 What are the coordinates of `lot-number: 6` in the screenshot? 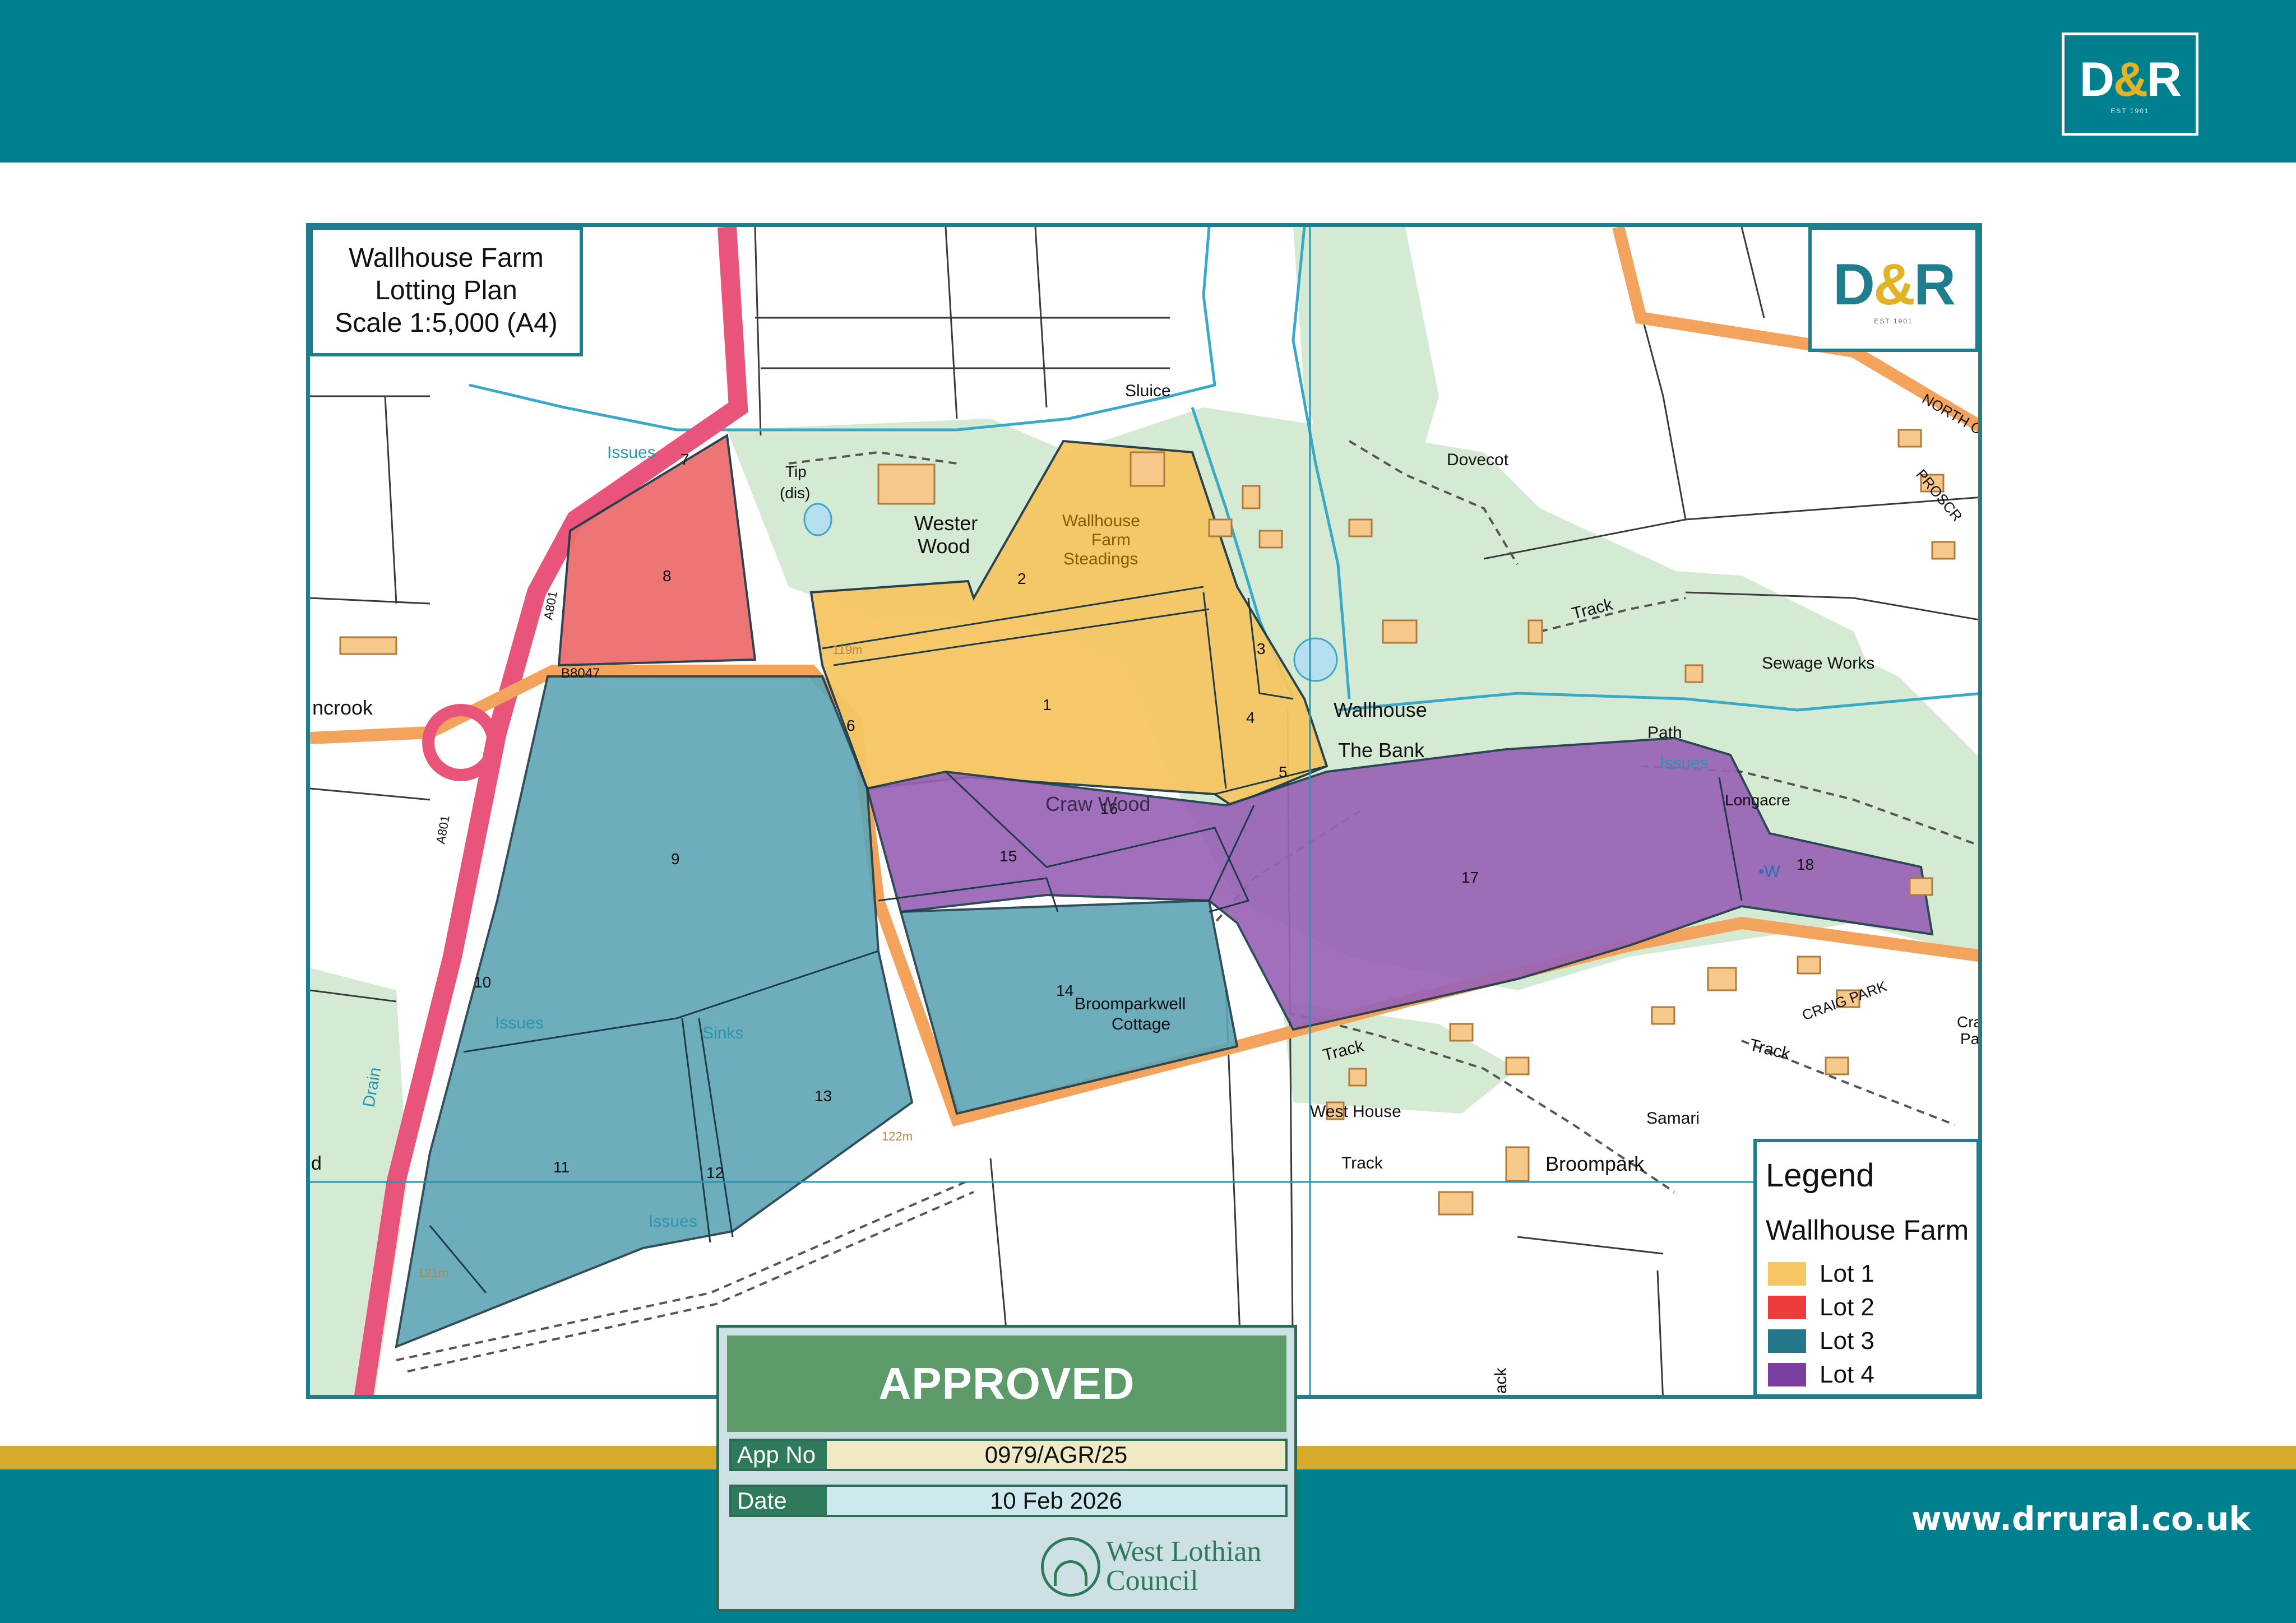 It's located at (850, 725).